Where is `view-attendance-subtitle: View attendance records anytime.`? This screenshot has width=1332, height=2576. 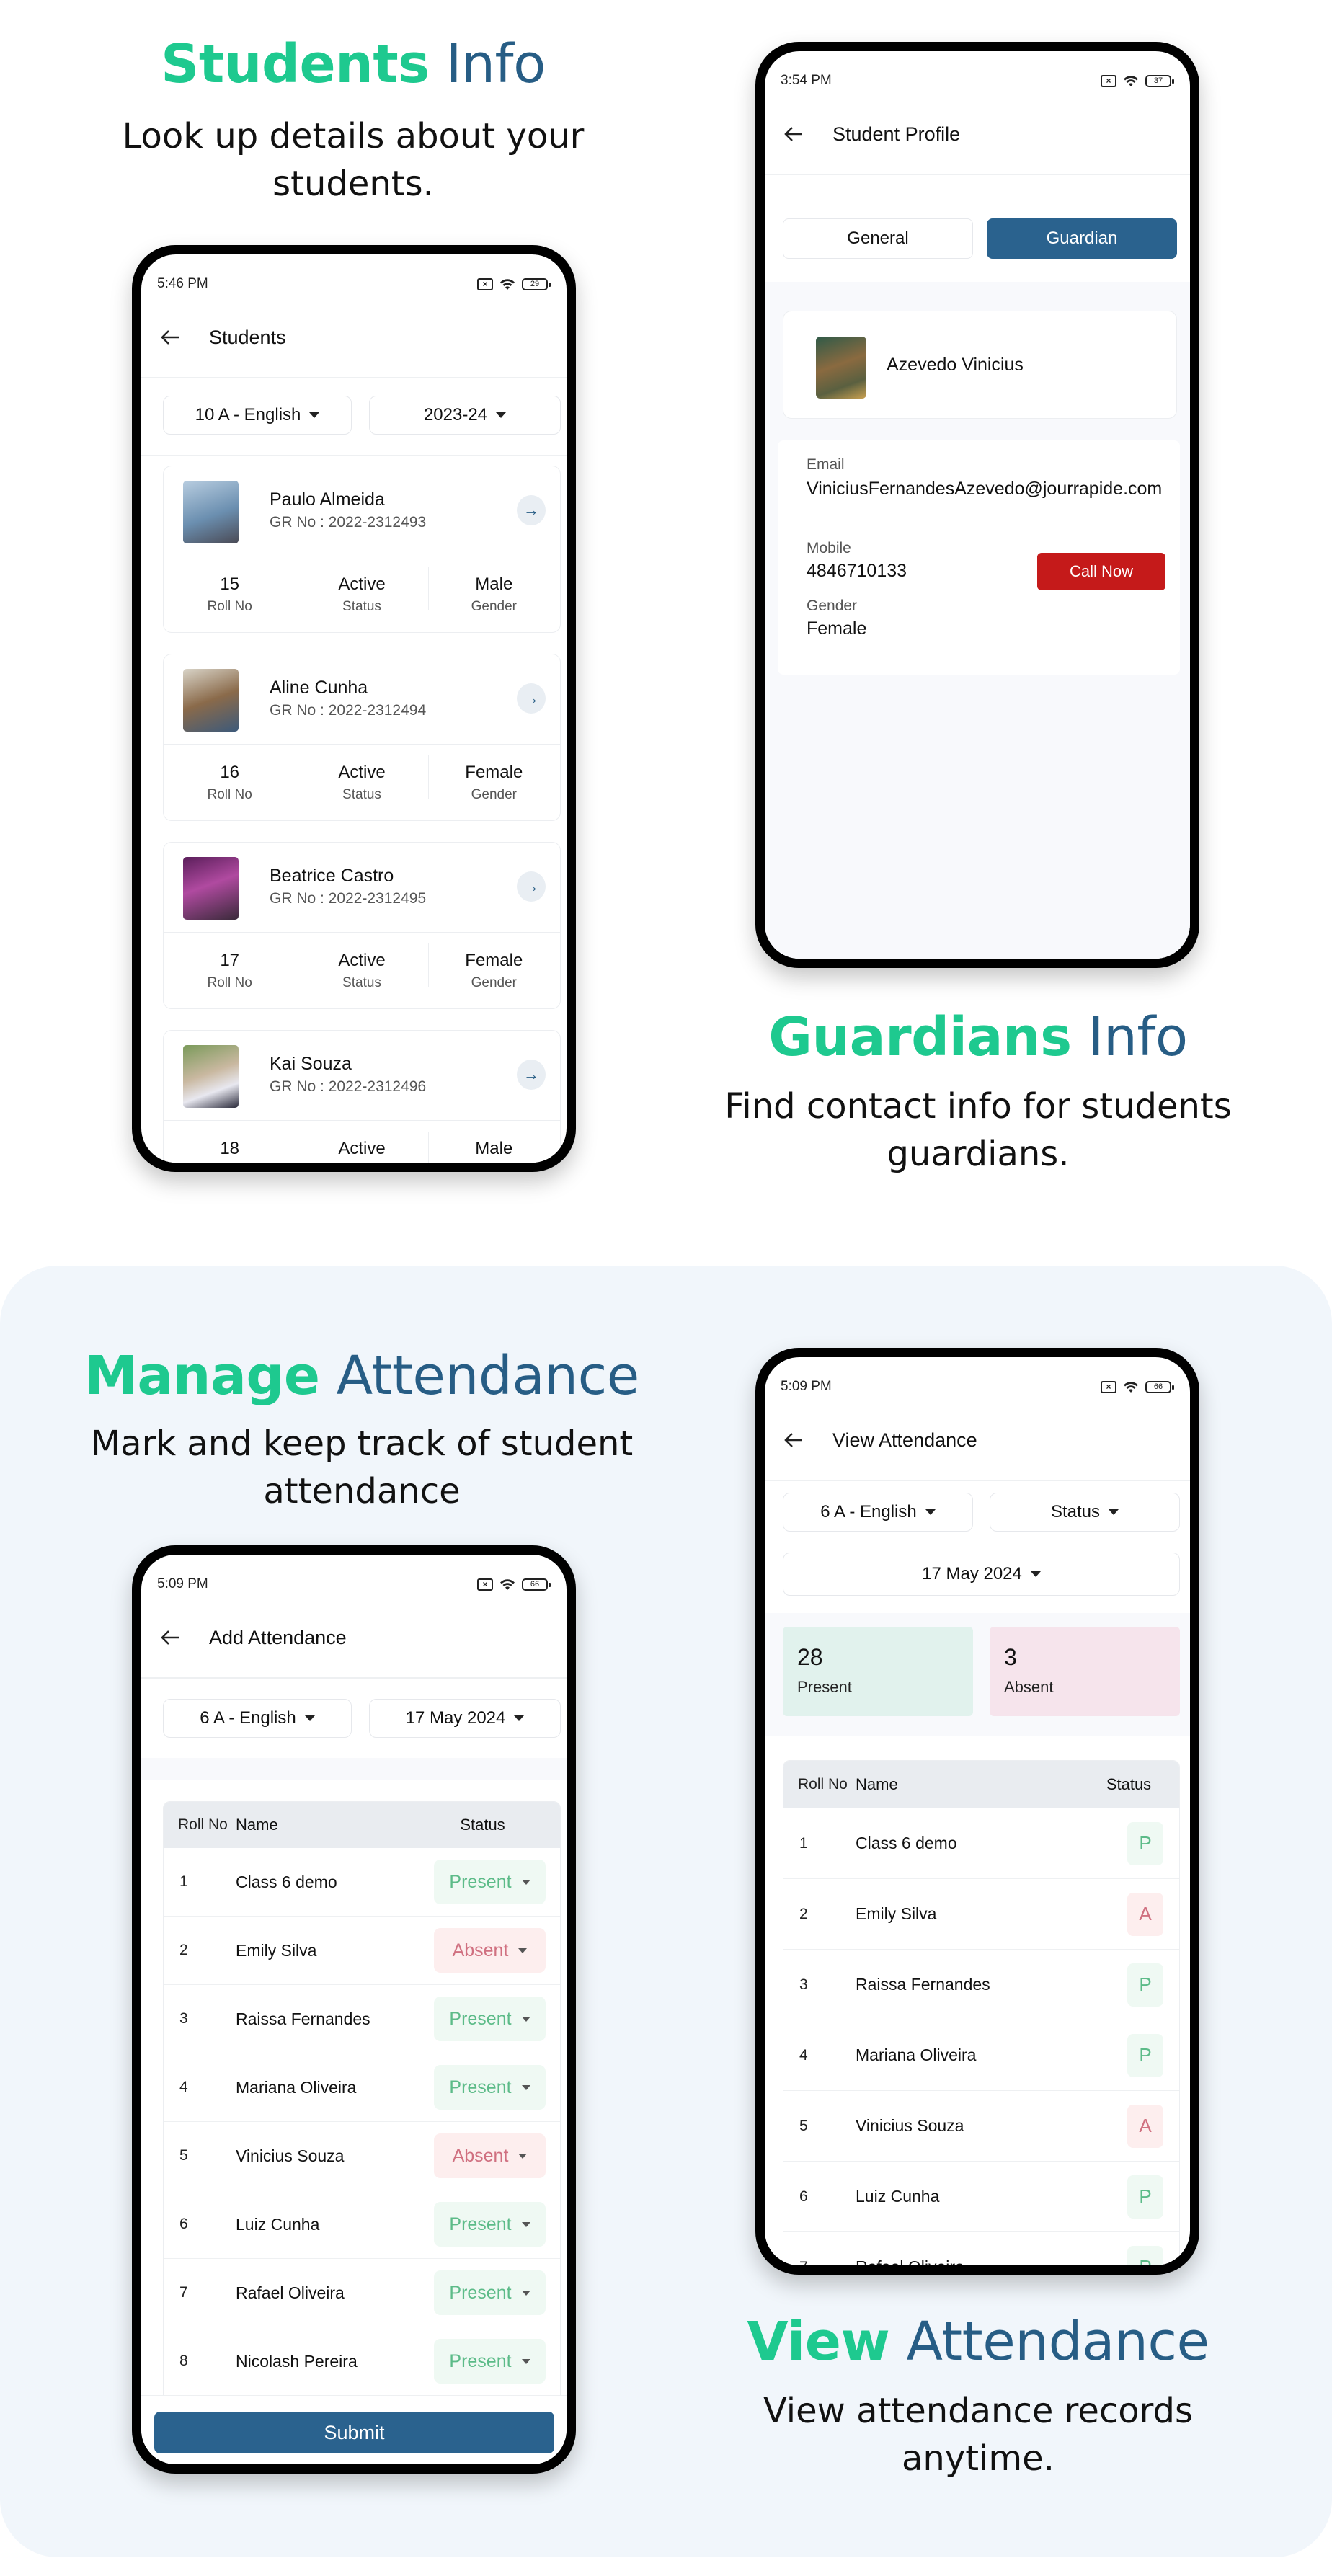
view-attendance-subtitle: View attendance records anytime. is located at coordinates (978, 2434).